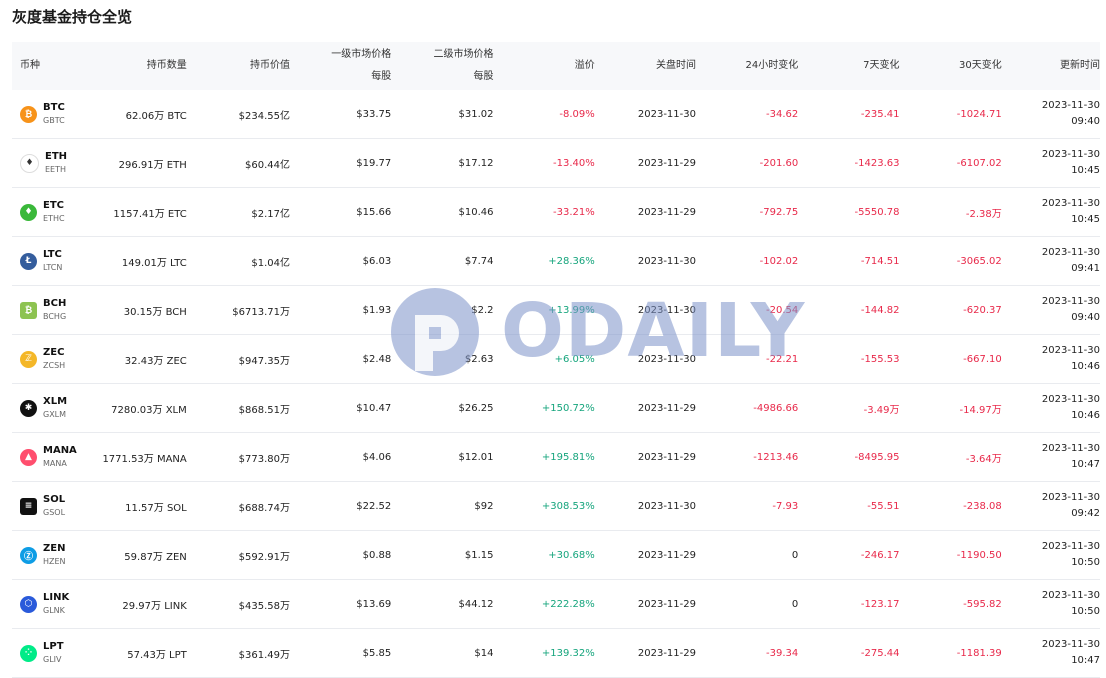 The width and height of the screenshot is (1106, 678). I want to click on bitcoin-icon: ₿, so click(28, 114).